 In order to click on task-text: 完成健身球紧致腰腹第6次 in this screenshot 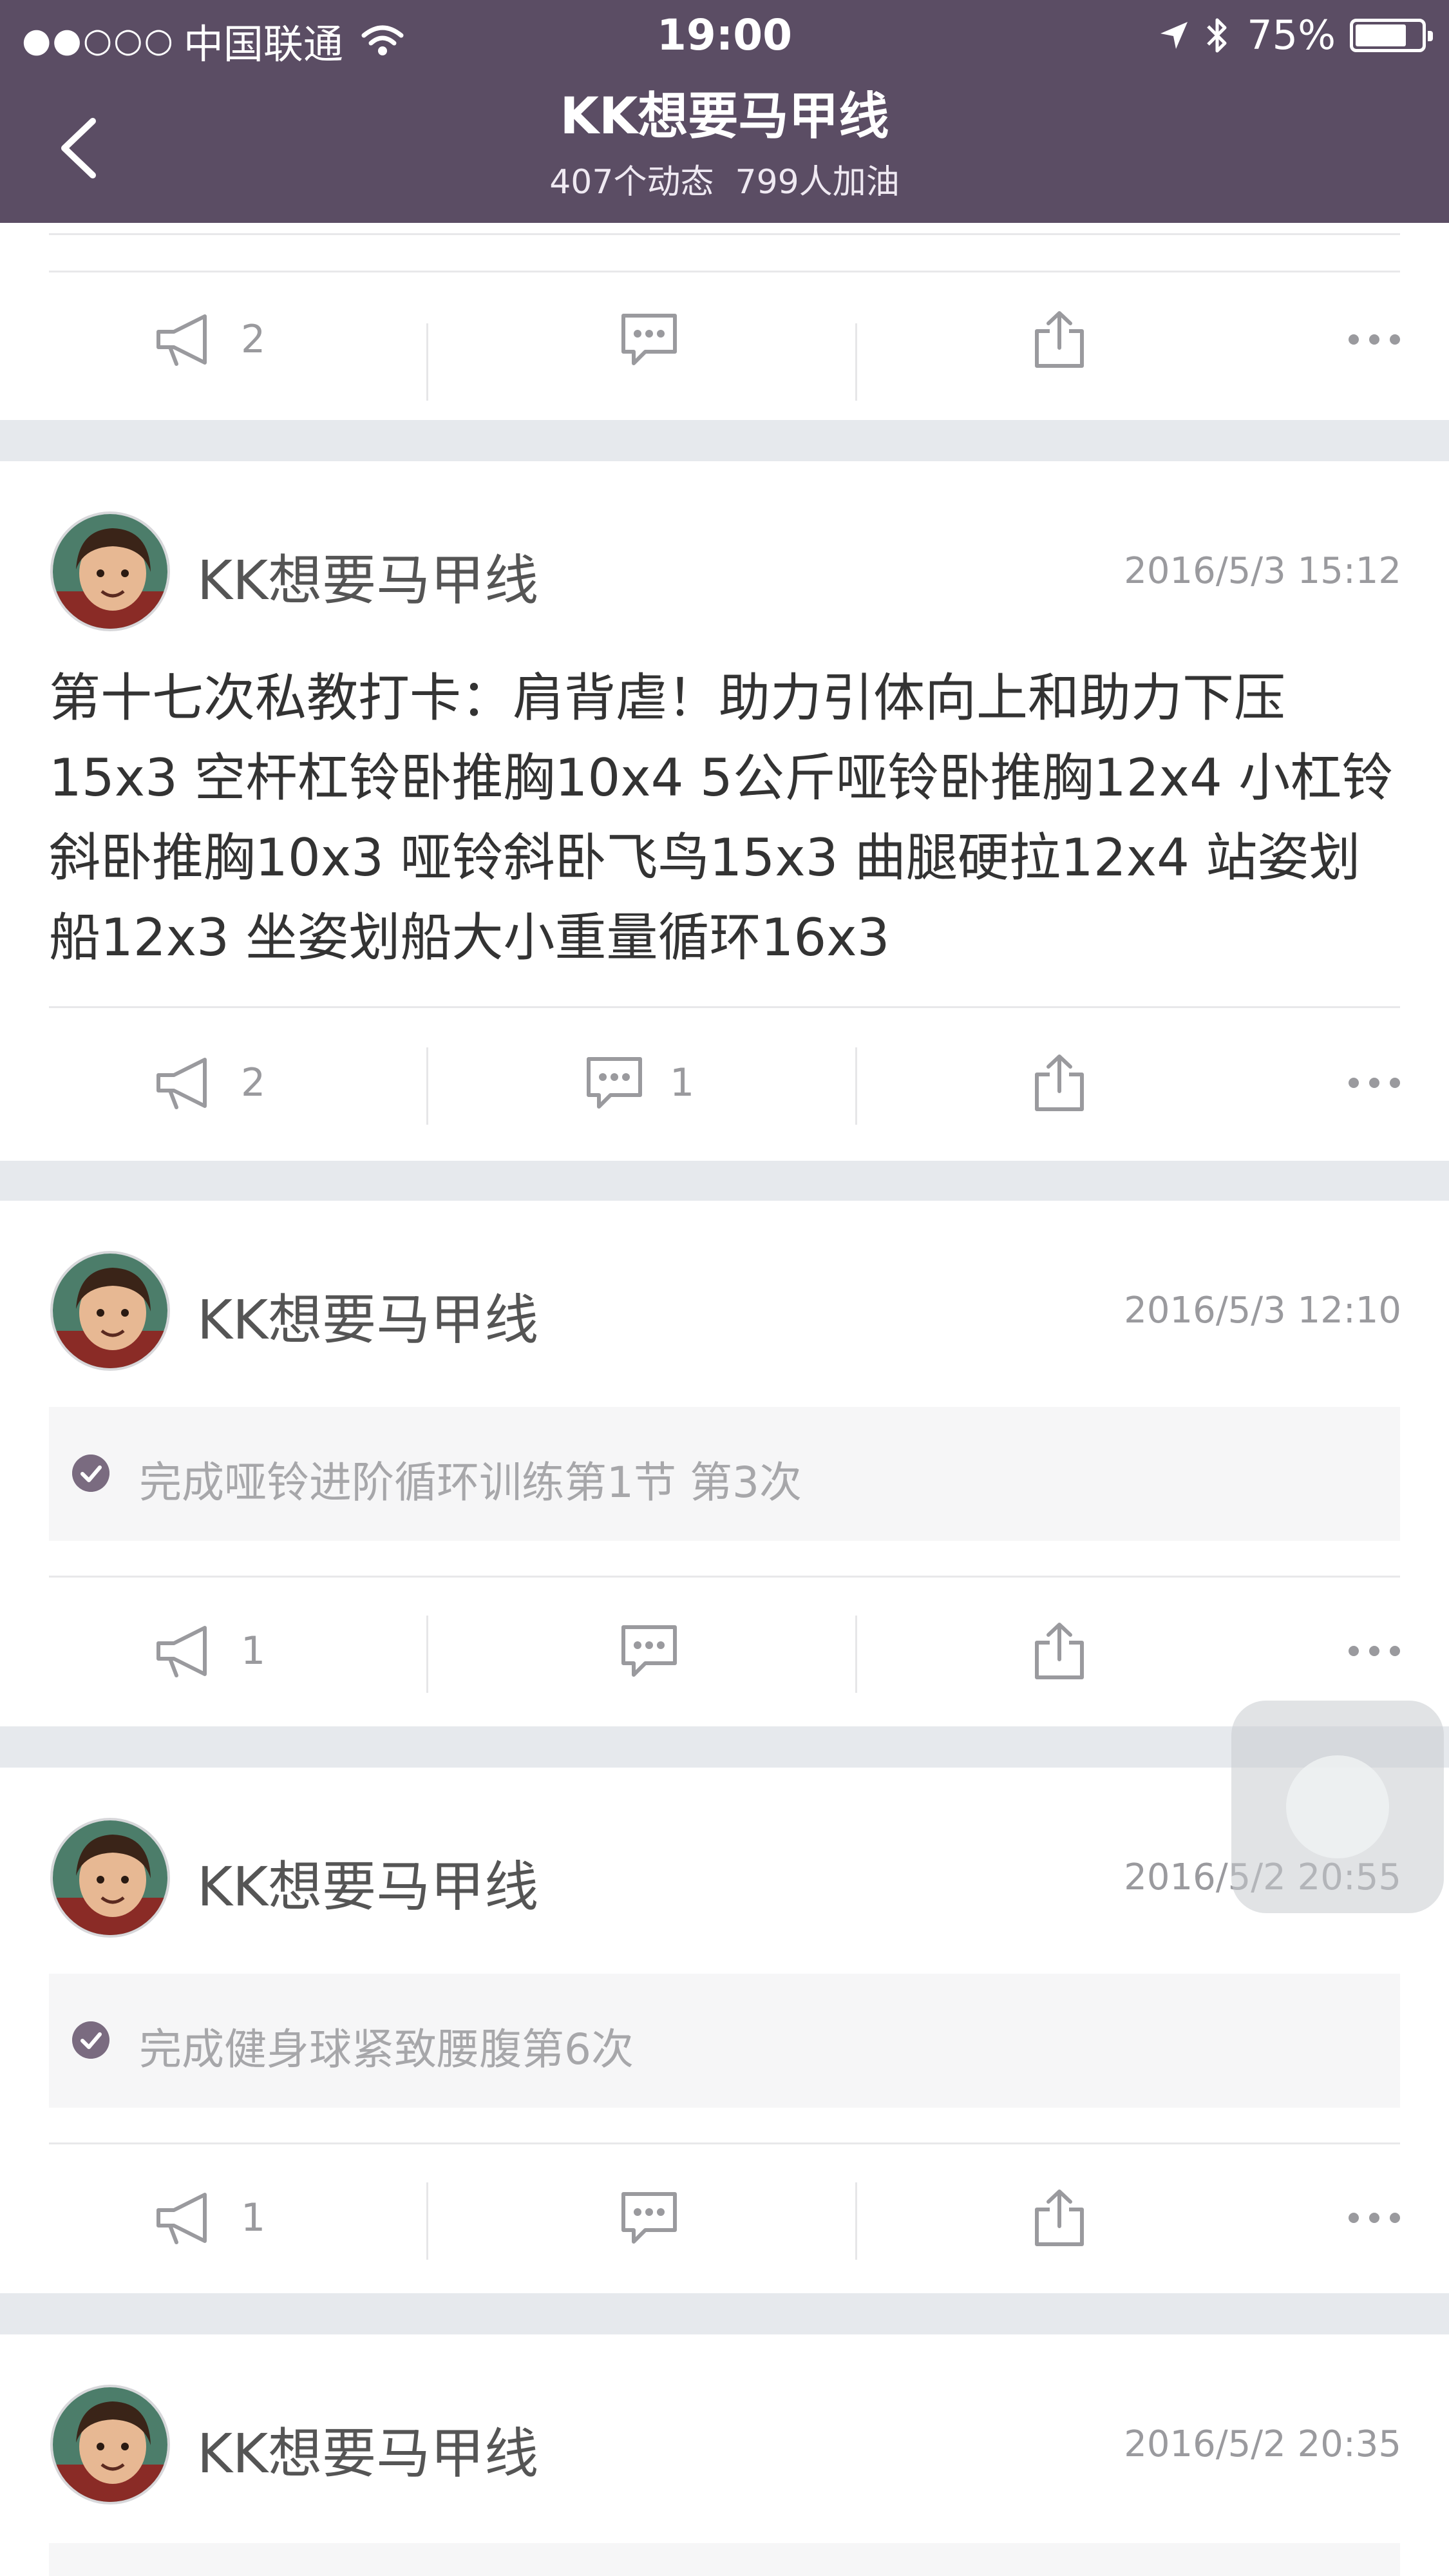, I will do `click(386, 2049)`.